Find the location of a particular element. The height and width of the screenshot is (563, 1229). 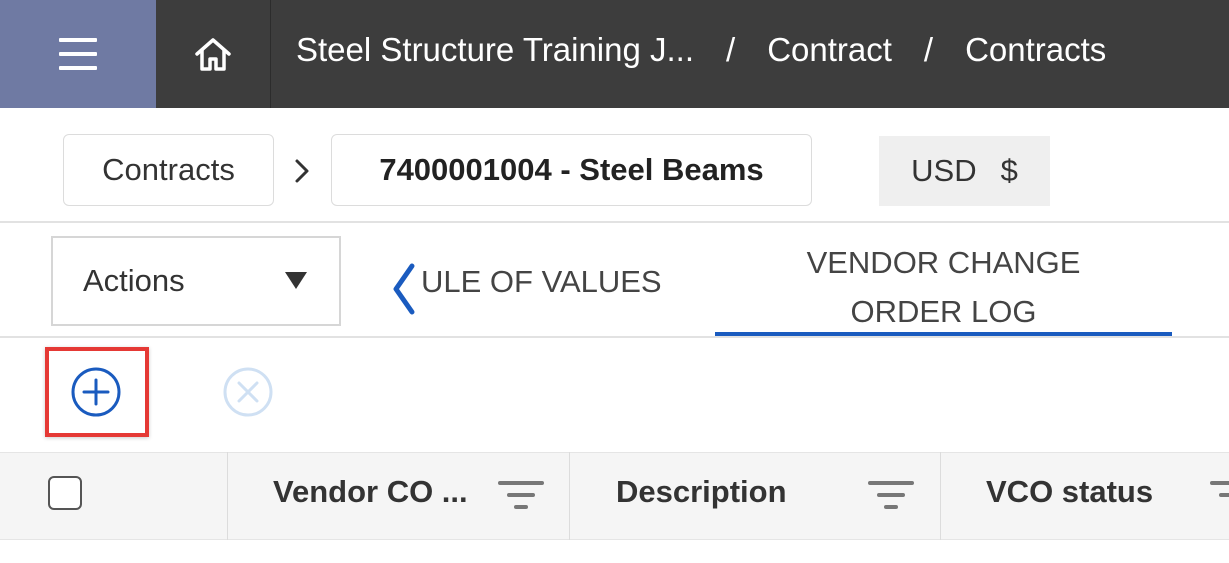

actions-dropdown: Actions is located at coordinates (196, 281).